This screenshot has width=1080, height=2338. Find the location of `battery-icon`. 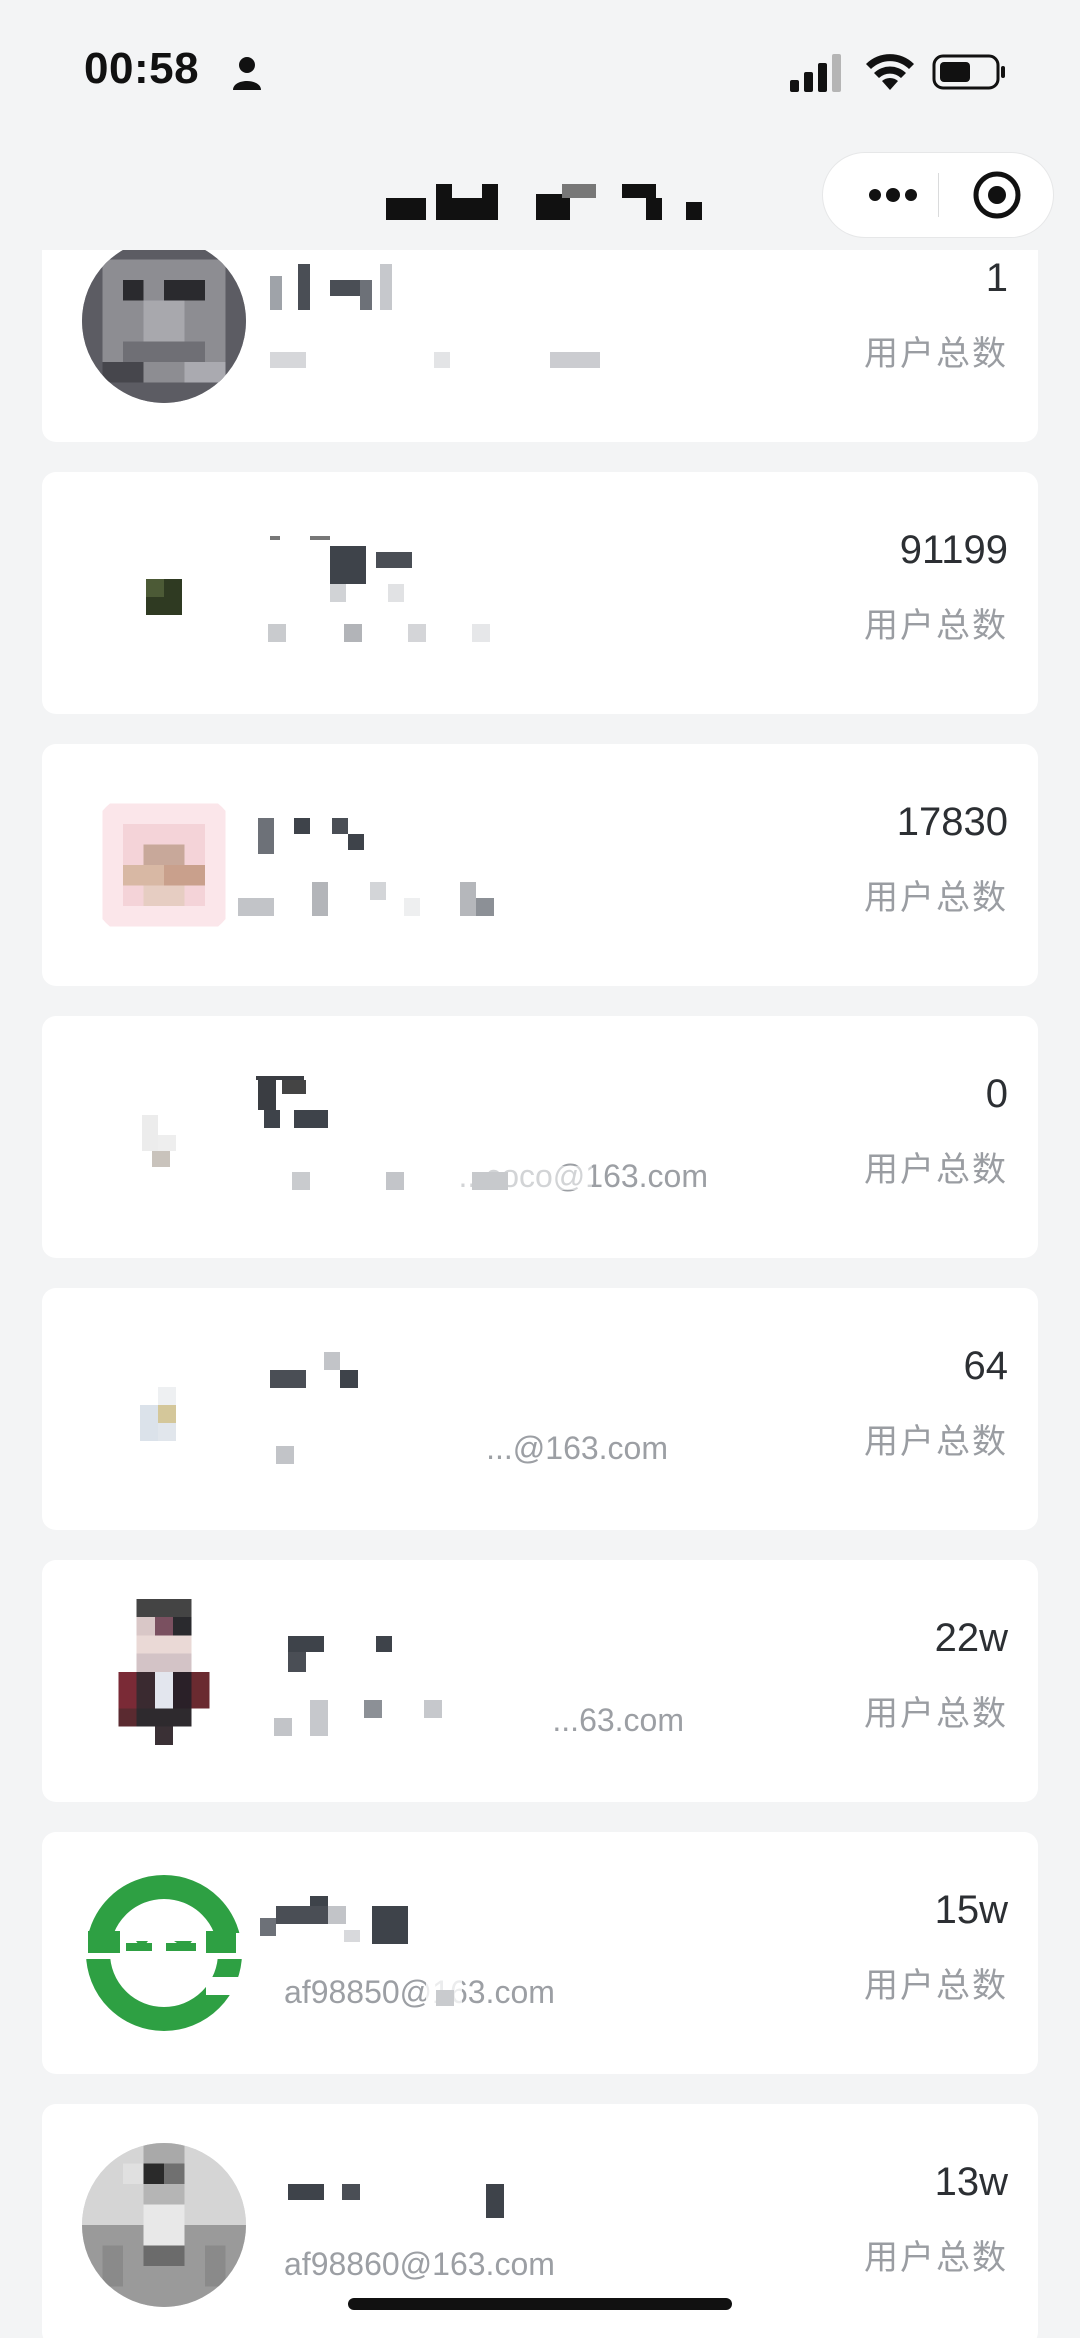

battery-icon is located at coordinates (968, 72).